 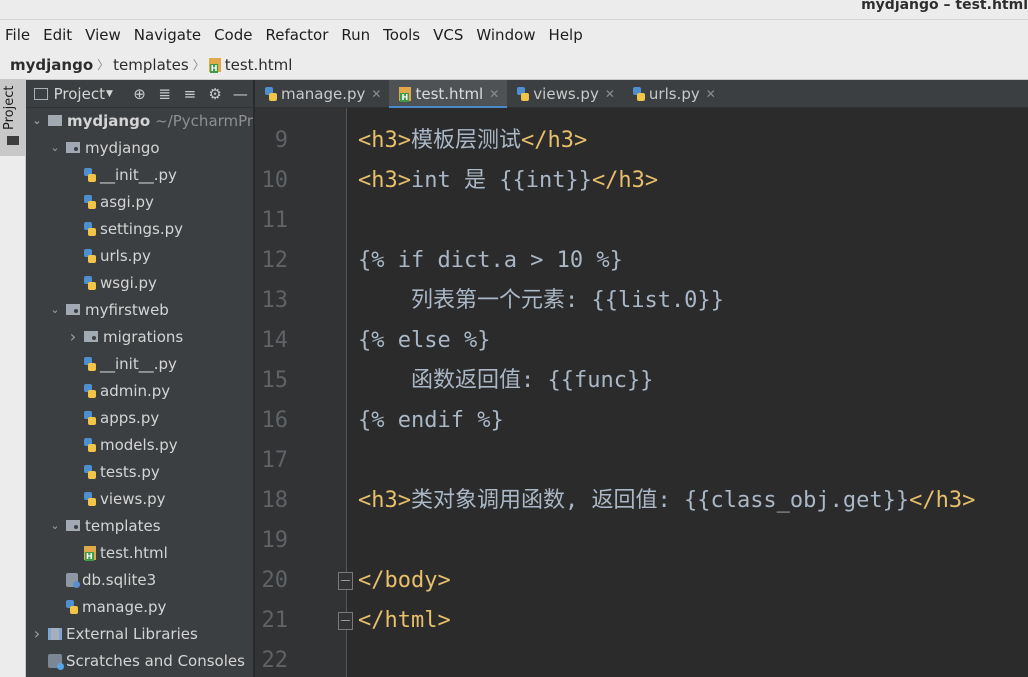 What do you see at coordinates (141, 120) in the screenshot?
I see `tree-item-mydjango: ⌄ mydjango~/PycharmProj` at bounding box center [141, 120].